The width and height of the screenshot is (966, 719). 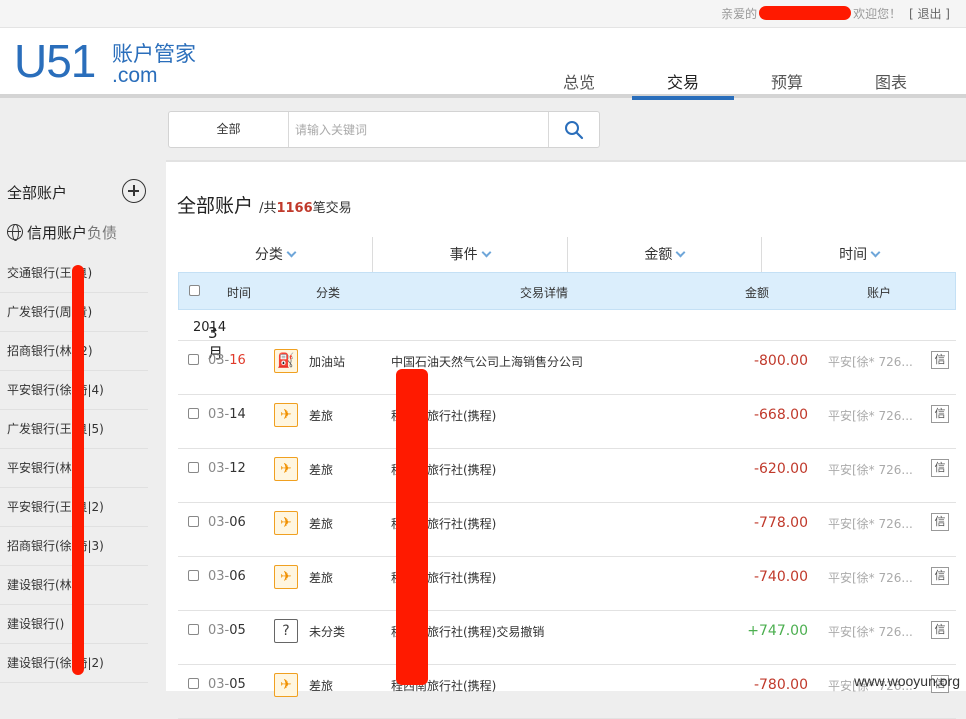 I want to click on filter-amount: 金额, so click(x=665, y=255).